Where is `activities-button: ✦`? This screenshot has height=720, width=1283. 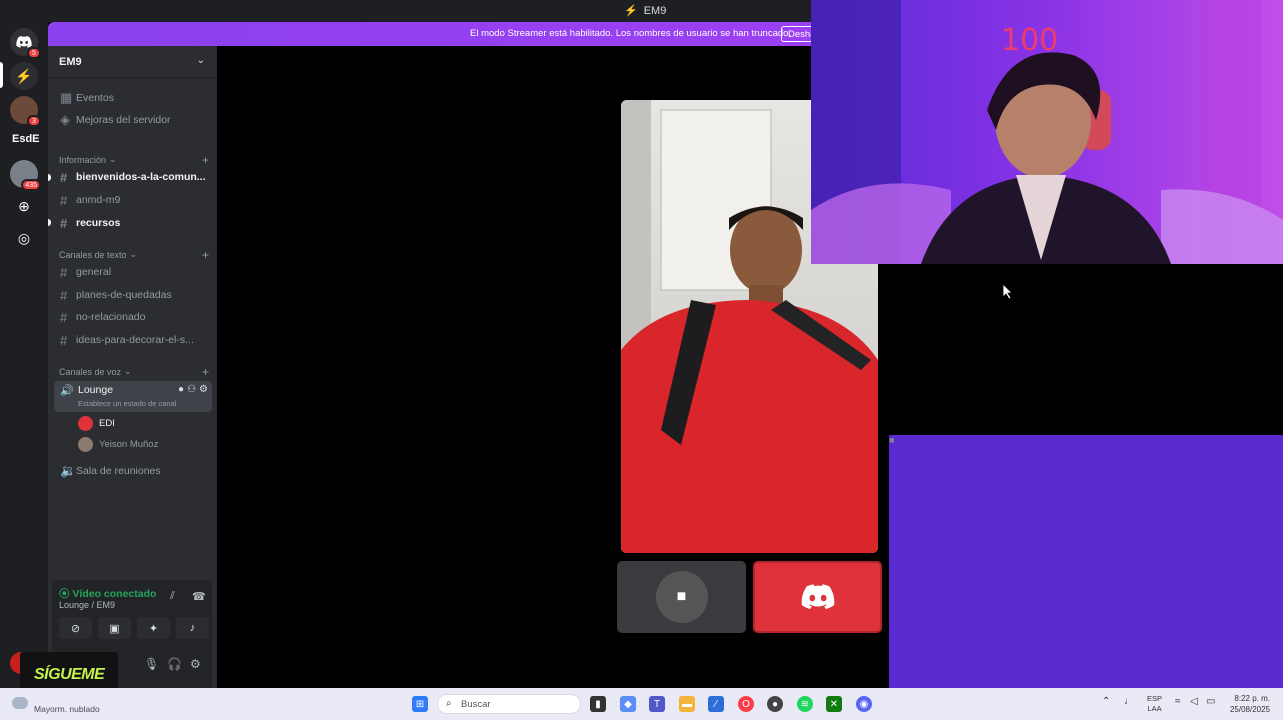
activities-button: ✦ is located at coordinates (153, 628).